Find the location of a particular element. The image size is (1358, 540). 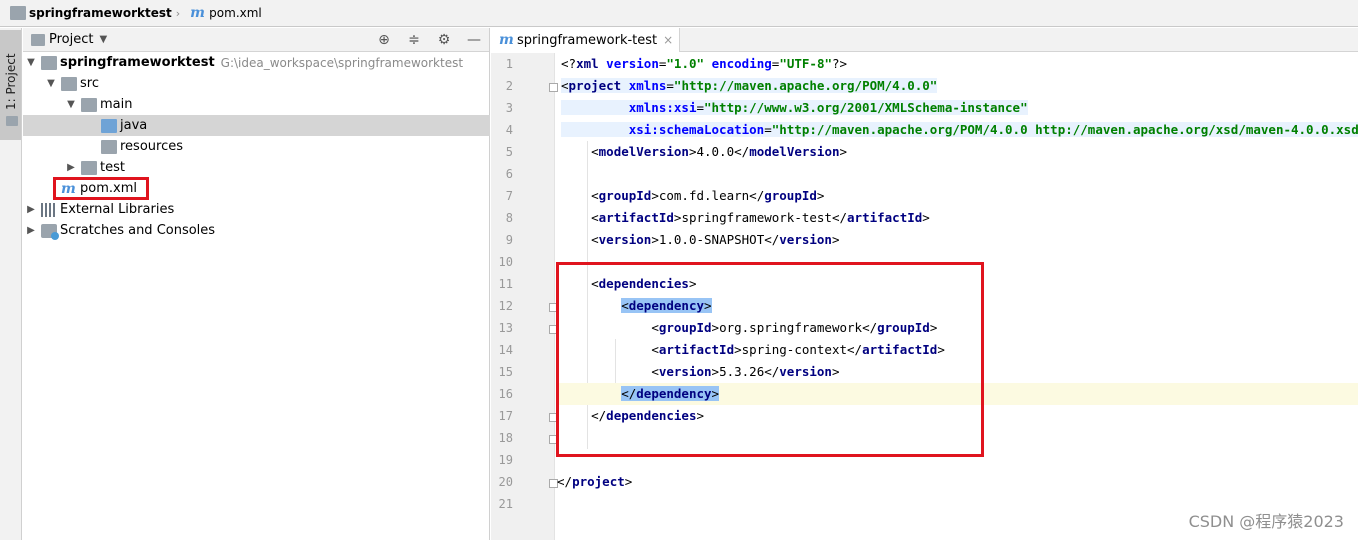

tool-window-strip: 1: Project is located at coordinates (11, 284).